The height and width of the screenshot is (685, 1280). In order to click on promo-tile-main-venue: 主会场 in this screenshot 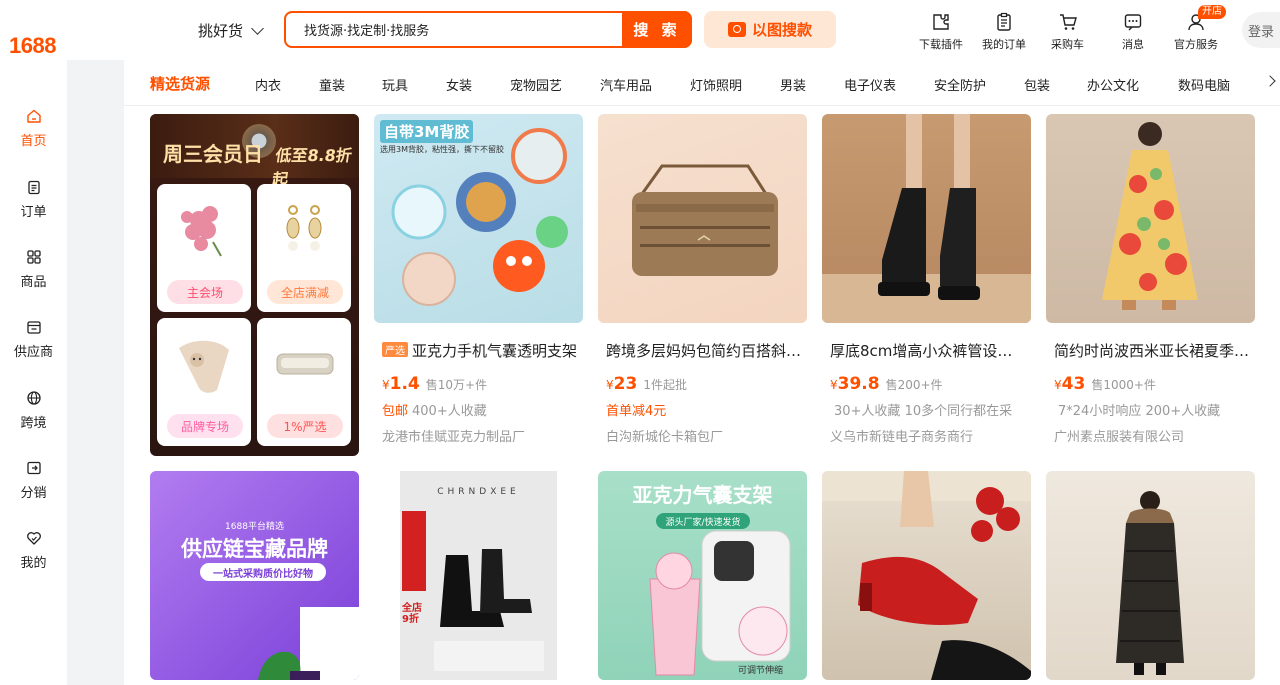, I will do `click(204, 248)`.